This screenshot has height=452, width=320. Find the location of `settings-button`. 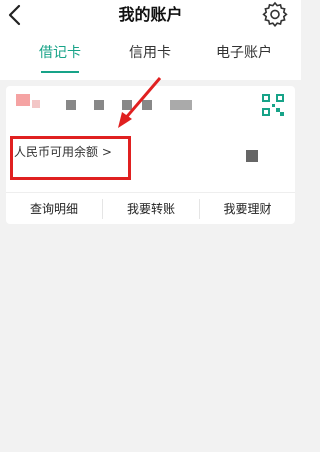

settings-button is located at coordinates (275, 14).